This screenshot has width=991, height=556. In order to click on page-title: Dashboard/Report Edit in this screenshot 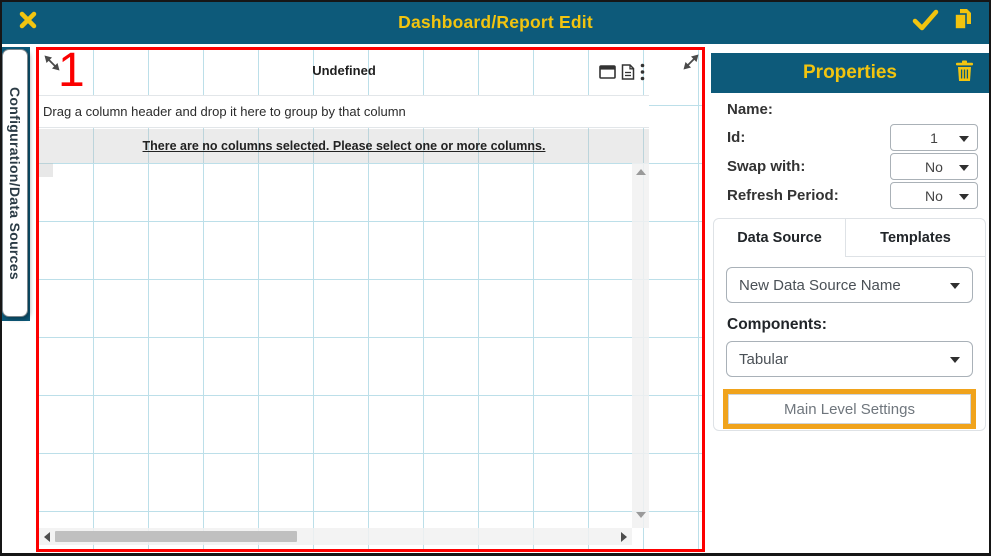, I will do `click(495, 22)`.